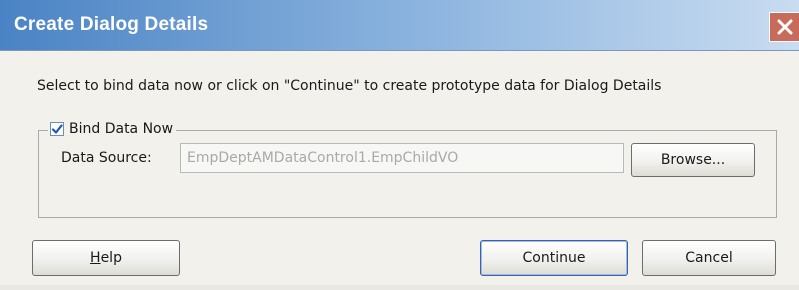 Image resolution: width=799 pixels, height=290 pixels. I want to click on dialog-title: Create Dialog Details, so click(111, 24).